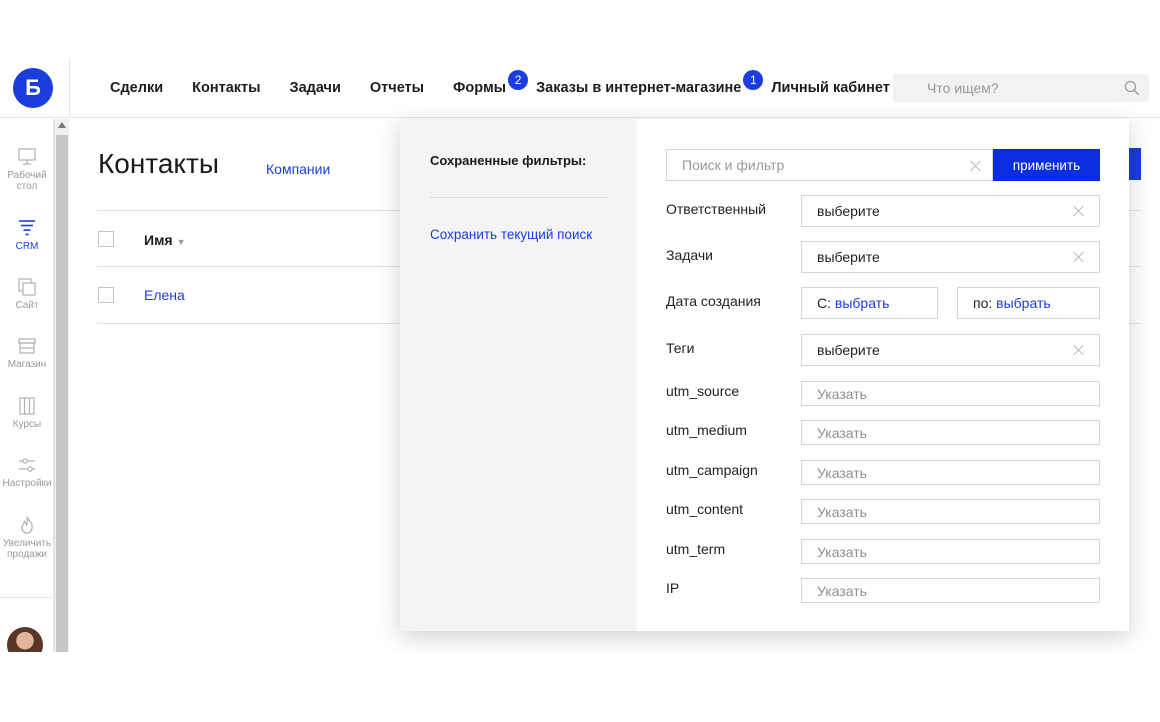 This screenshot has height=722, width=1160. I want to click on ip-input, so click(947, 590).